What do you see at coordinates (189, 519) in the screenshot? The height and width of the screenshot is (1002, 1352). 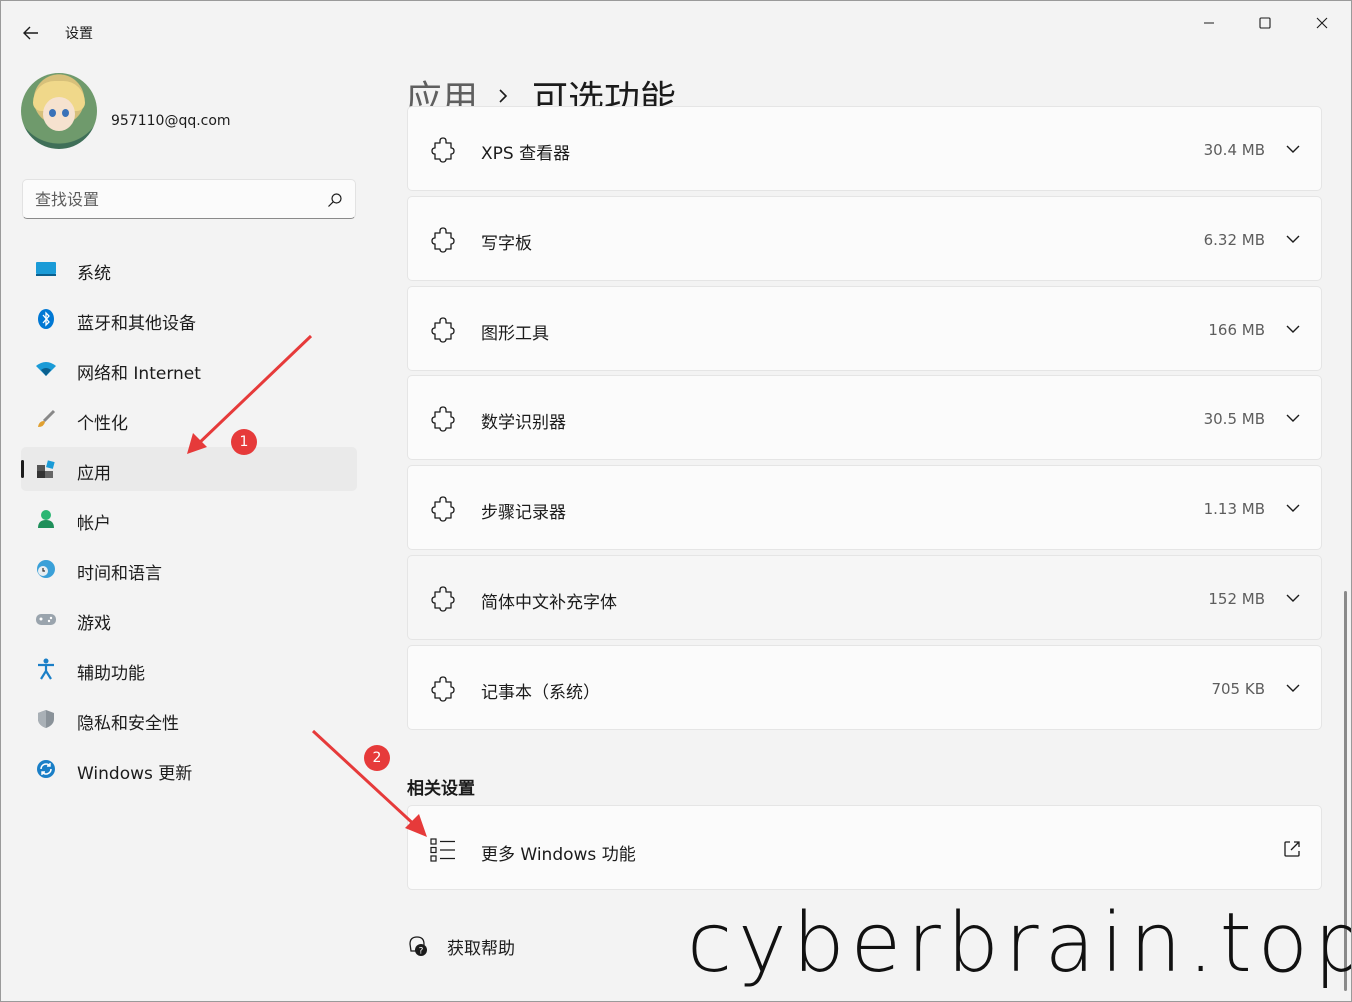 I see `sidebar-item-accounts: 帐户` at bounding box center [189, 519].